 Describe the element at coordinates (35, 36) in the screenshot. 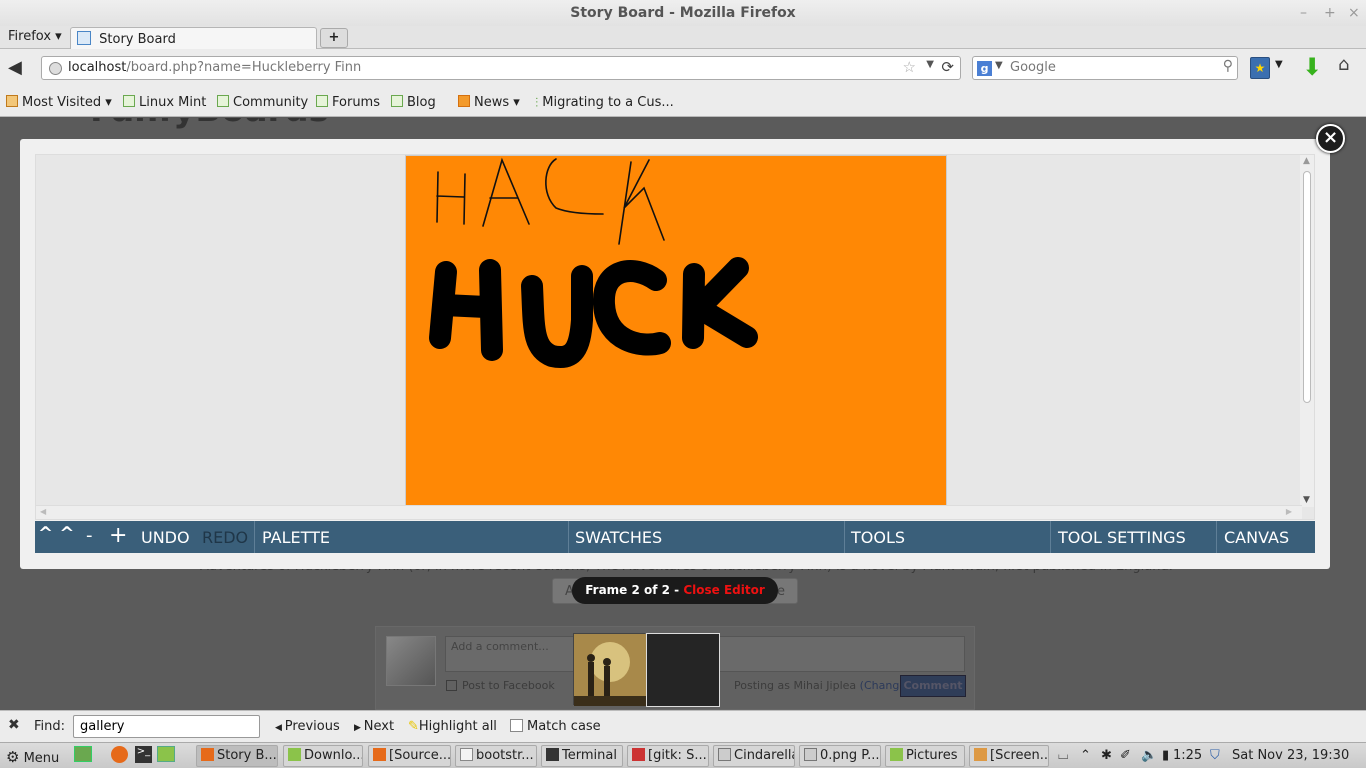

I see `firefox-menu-button: Firefox ▾` at that location.